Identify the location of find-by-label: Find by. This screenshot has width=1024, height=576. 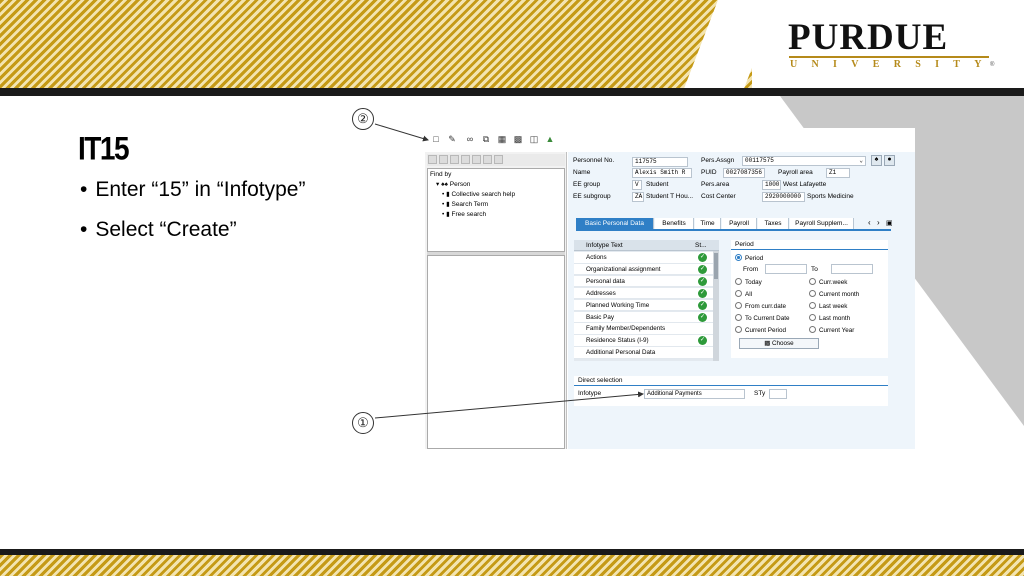
(441, 174).